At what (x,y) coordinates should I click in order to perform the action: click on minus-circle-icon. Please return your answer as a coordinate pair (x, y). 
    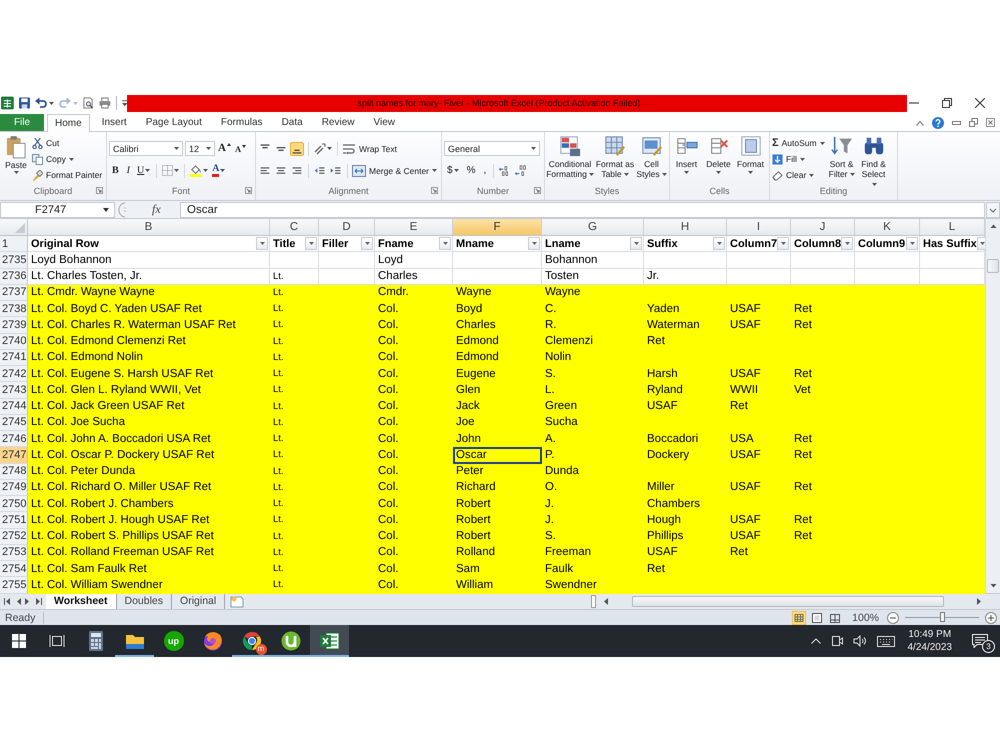
    Looking at the image, I should click on (893, 618).